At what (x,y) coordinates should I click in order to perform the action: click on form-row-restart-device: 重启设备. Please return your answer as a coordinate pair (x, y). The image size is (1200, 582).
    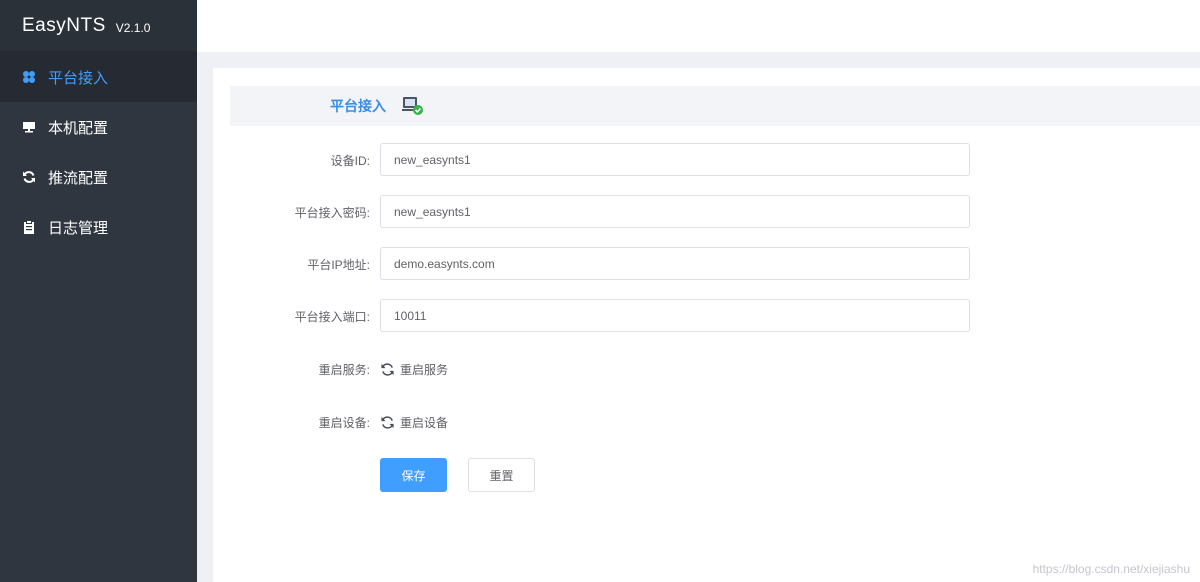
    Looking at the image, I should click on (413, 422).